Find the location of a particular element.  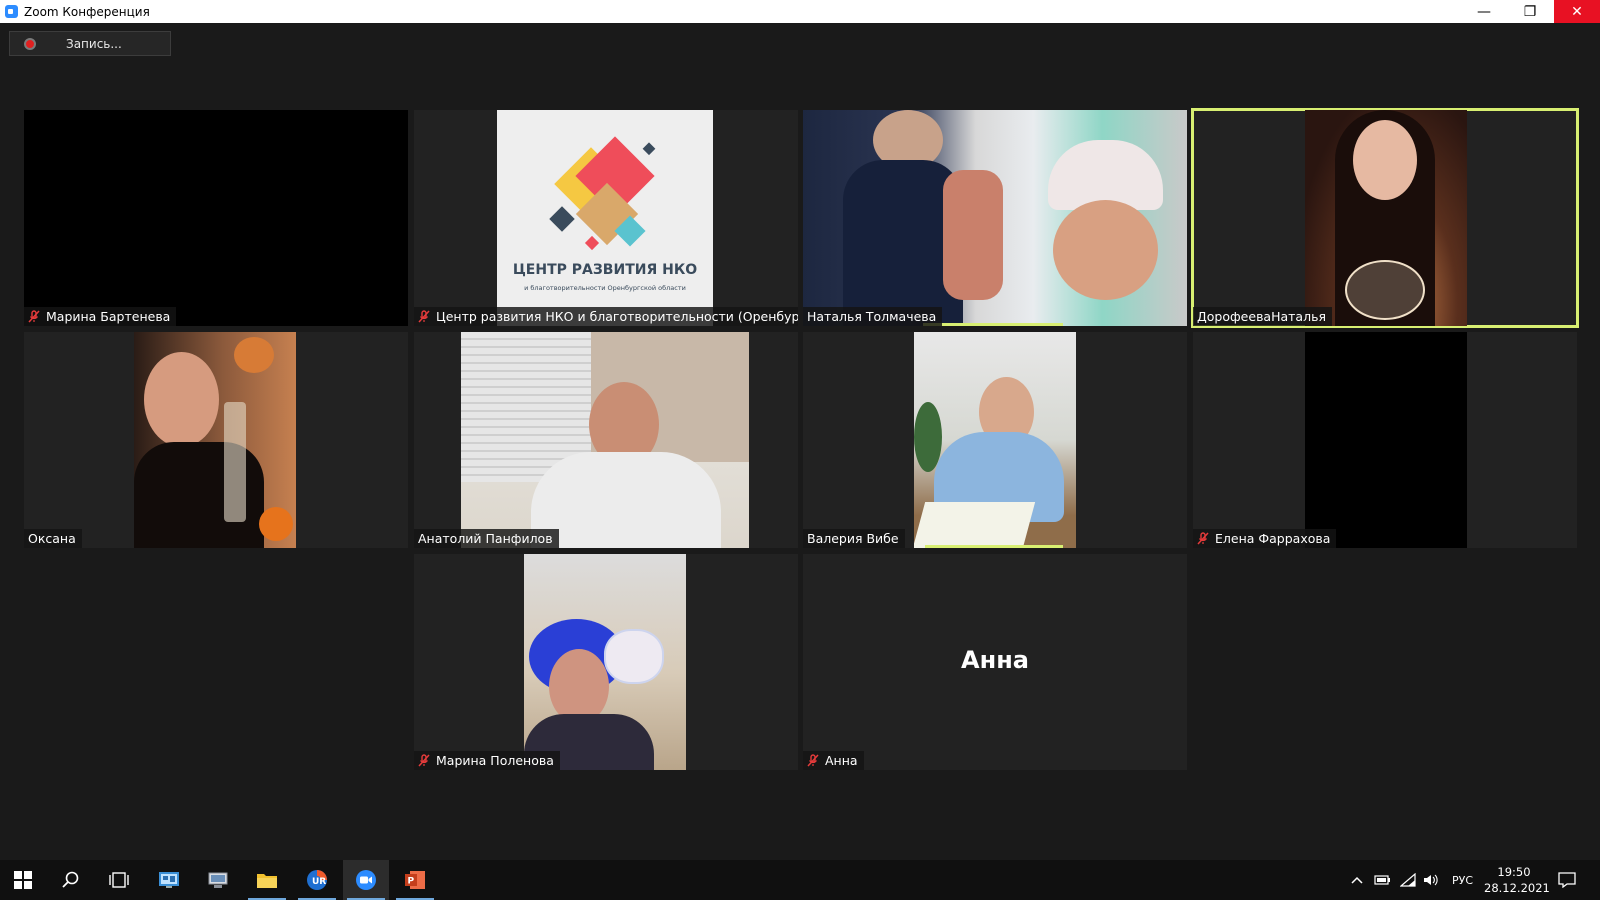

video-tile: Наталья Толмачева is located at coordinates (995, 218).